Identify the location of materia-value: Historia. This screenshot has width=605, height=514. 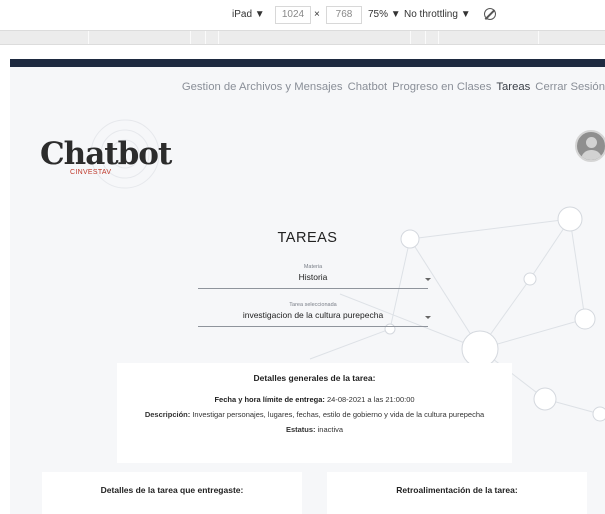
(313, 277).